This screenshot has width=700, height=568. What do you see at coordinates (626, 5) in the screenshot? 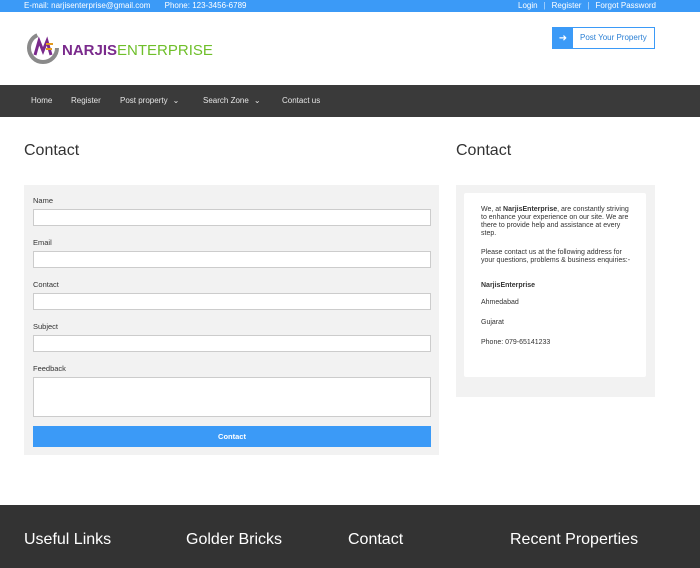
I see `forgot-password-link: Forgot Password` at bounding box center [626, 5].